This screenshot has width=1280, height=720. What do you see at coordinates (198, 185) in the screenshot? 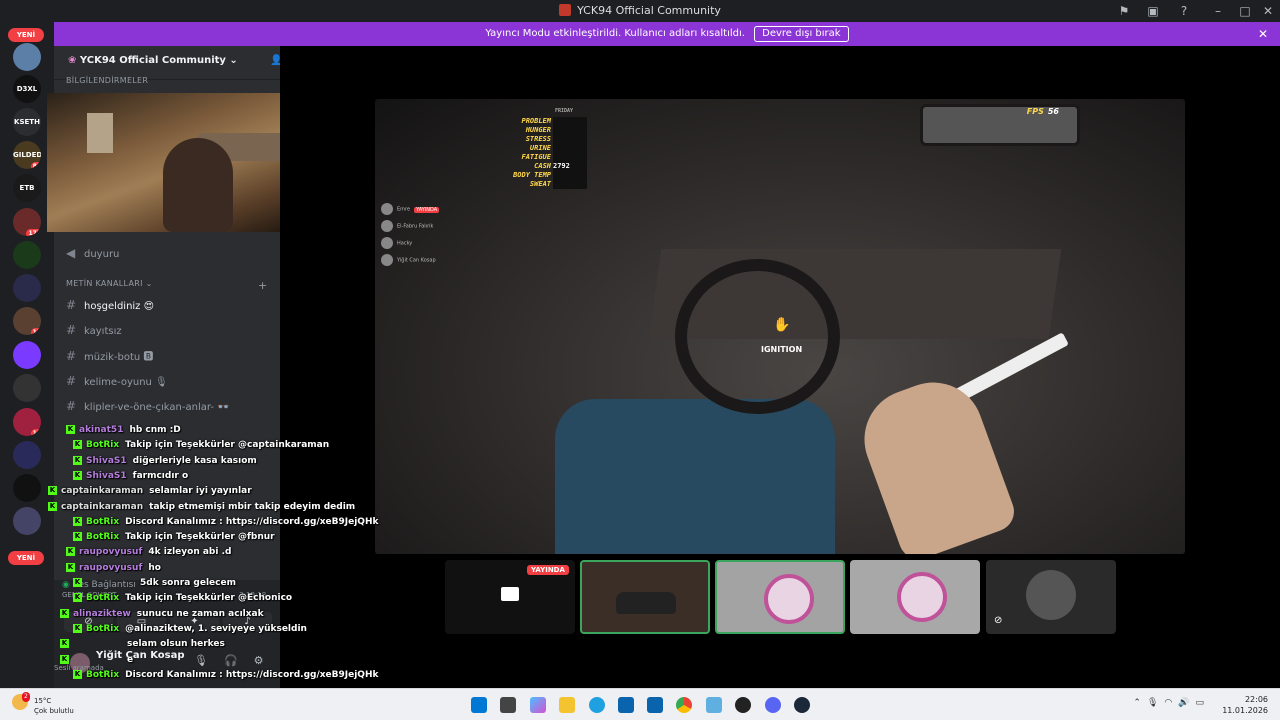
I see `webcam-person` at bounding box center [198, 185].